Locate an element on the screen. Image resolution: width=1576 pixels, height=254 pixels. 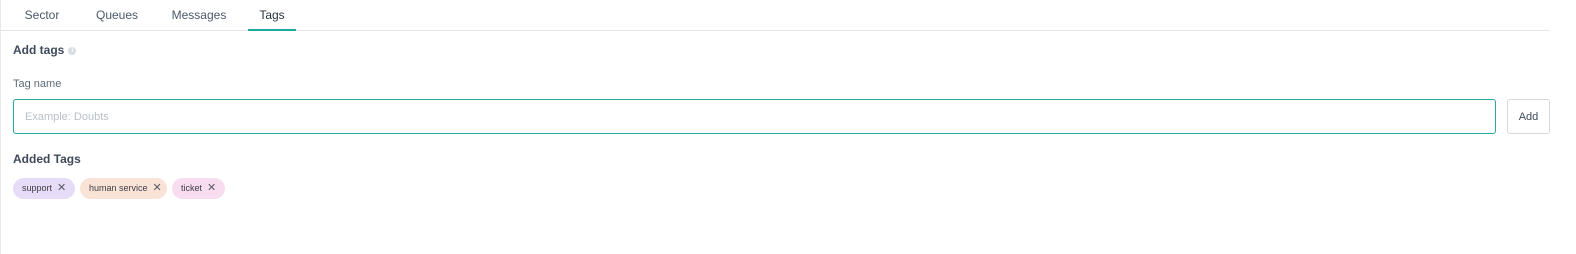
tab-sector: Sector is located at coordinates (42, 15).